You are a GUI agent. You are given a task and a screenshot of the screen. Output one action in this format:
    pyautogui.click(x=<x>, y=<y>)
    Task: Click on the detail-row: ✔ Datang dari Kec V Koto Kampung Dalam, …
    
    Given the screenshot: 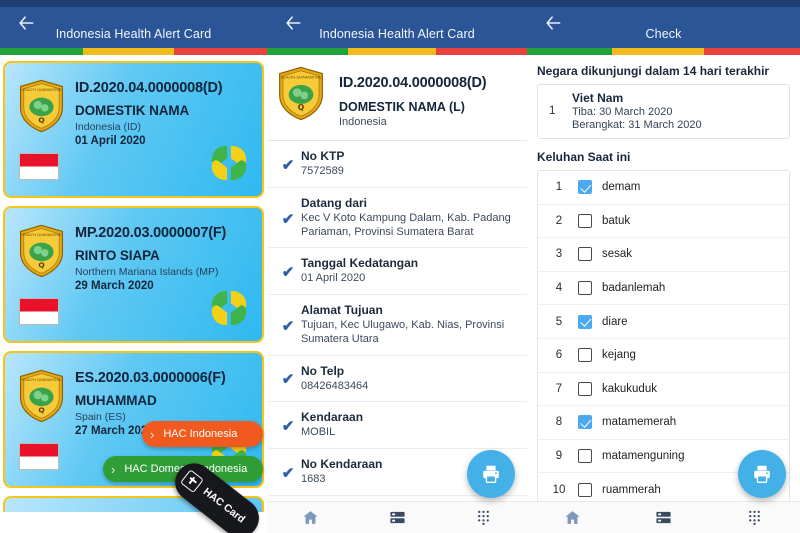 What is the action you would take?
    pyautogui.click(x=397, y=218)
    